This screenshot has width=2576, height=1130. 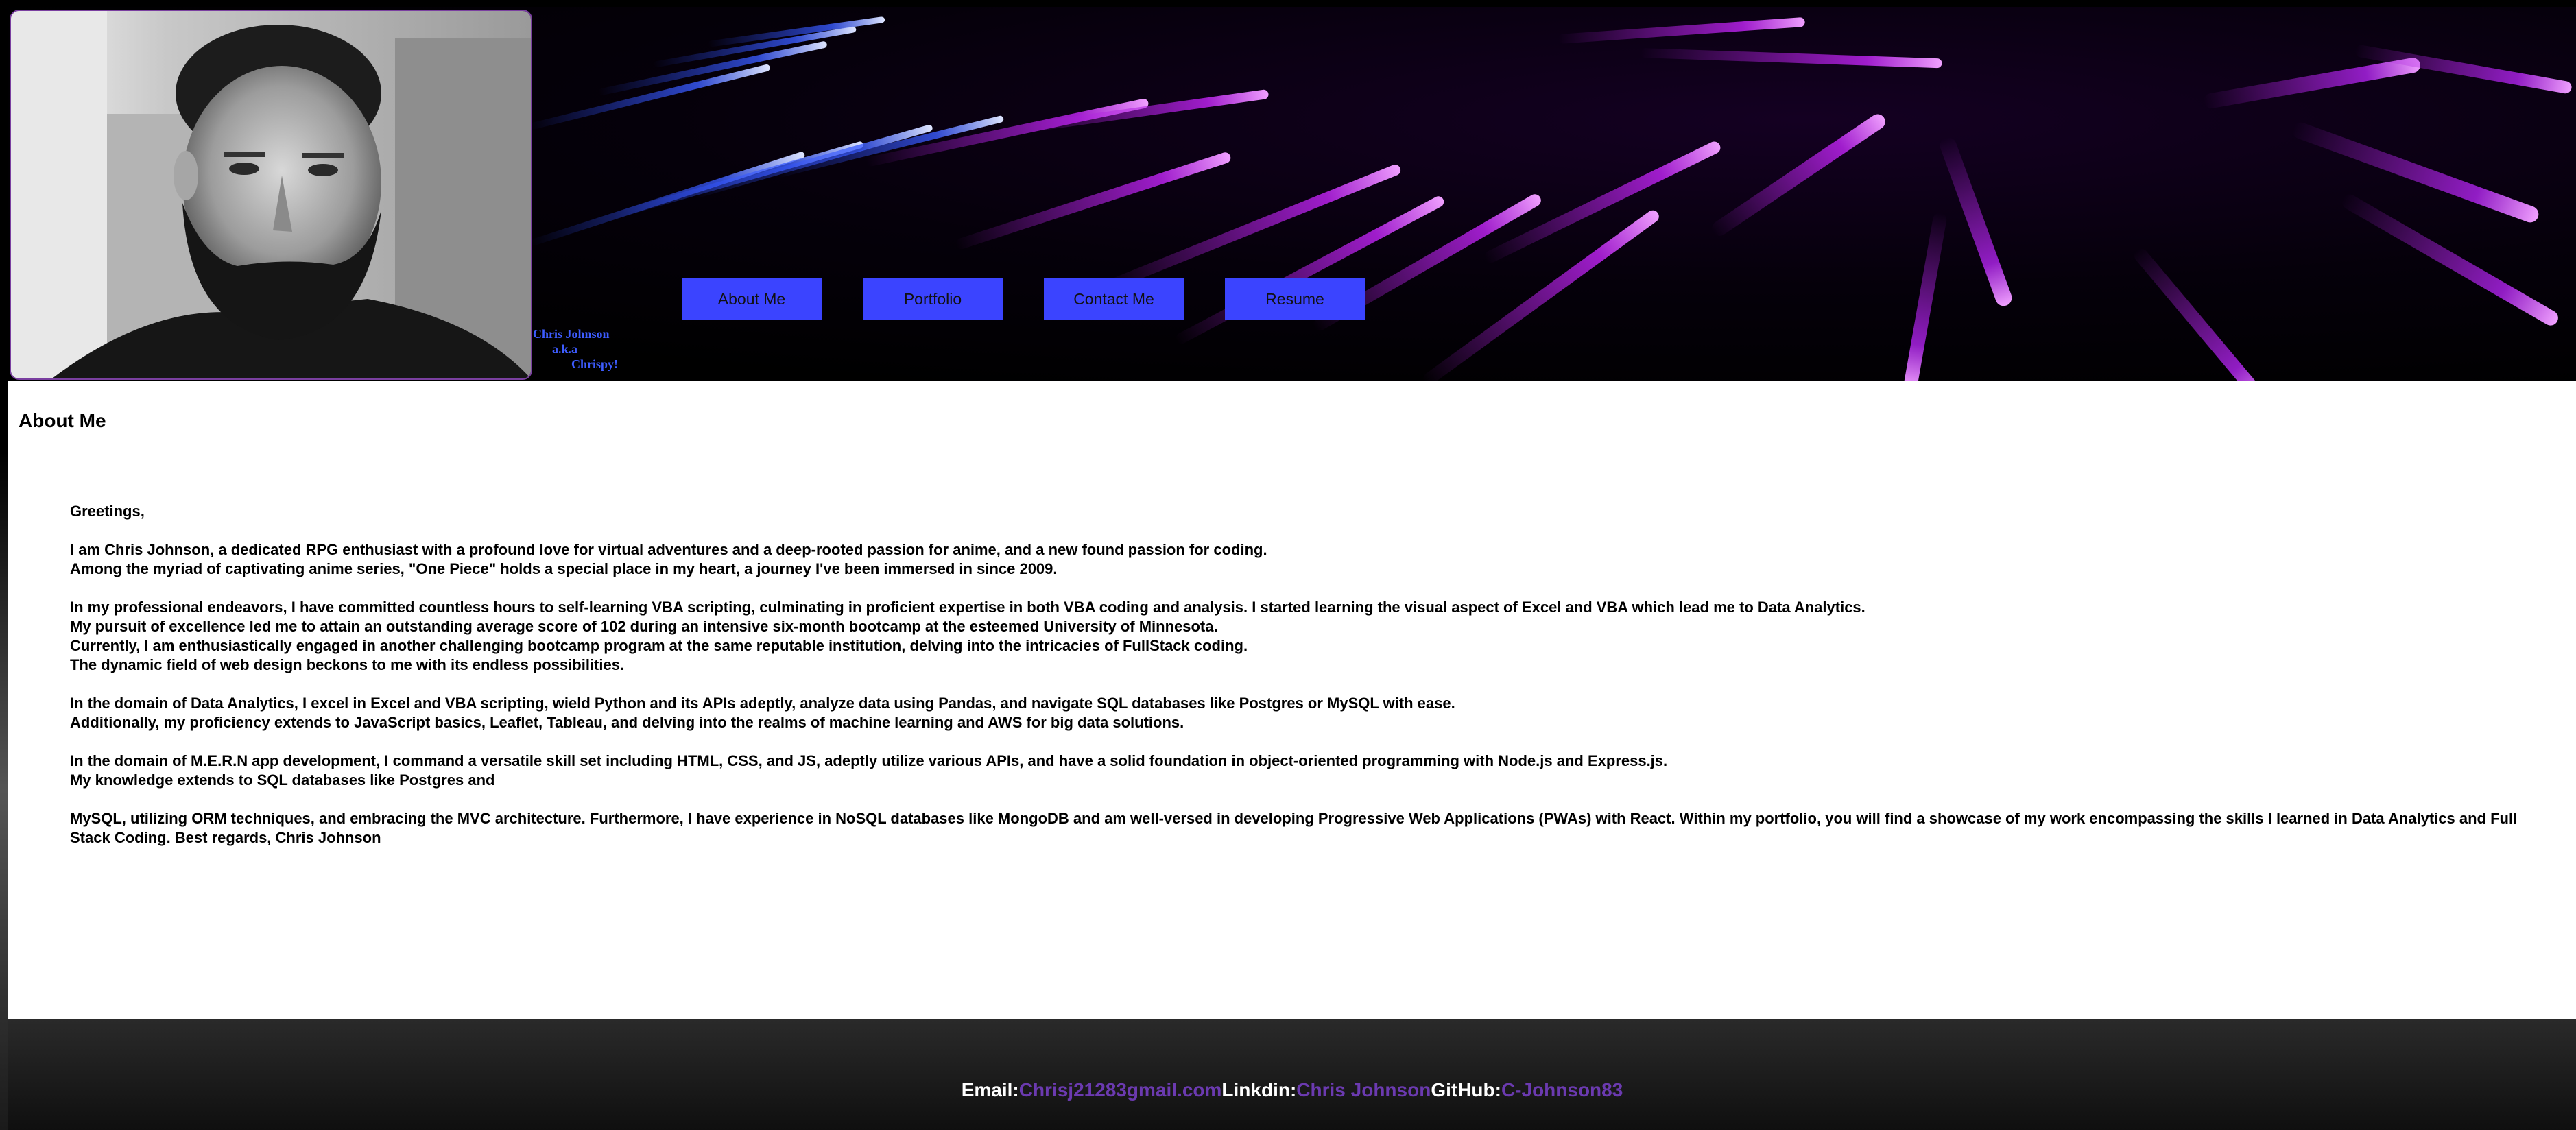 What do you see at coordinates (1363, 1090) in the screenshot?
I see `linkedin-link: Chris Johnson` at bounding box center [1363, 1090].